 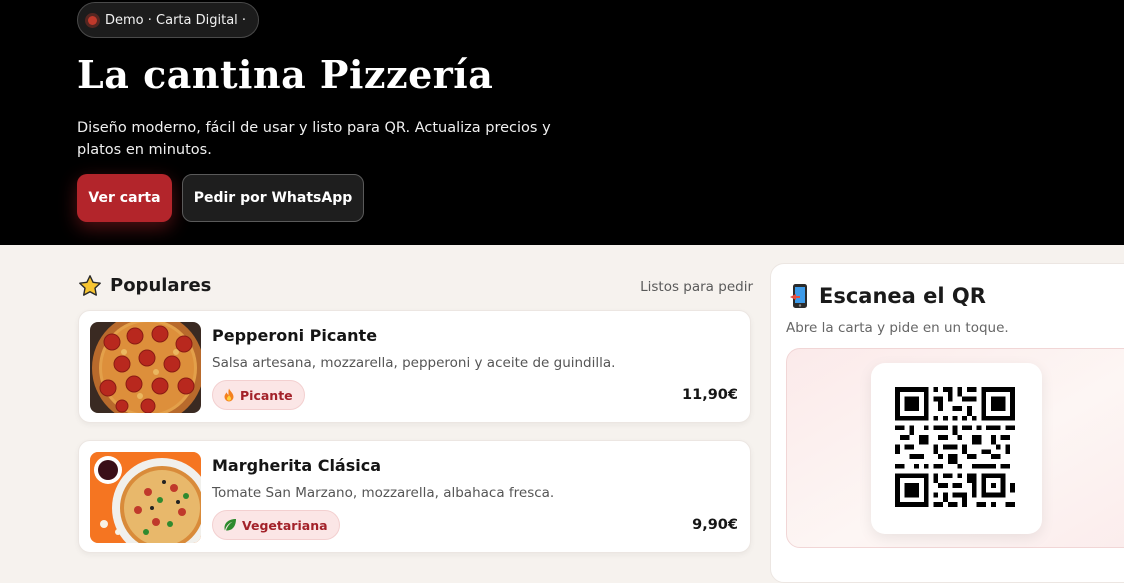 I want to click on item-price: 9,90€, so click(x=715, y=525).